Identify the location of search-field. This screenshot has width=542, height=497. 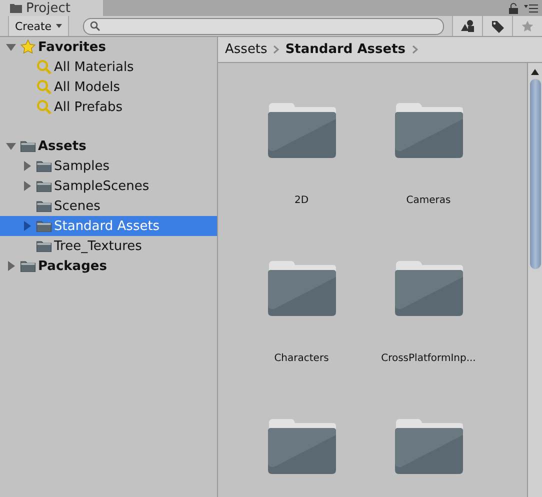
(263, 26).